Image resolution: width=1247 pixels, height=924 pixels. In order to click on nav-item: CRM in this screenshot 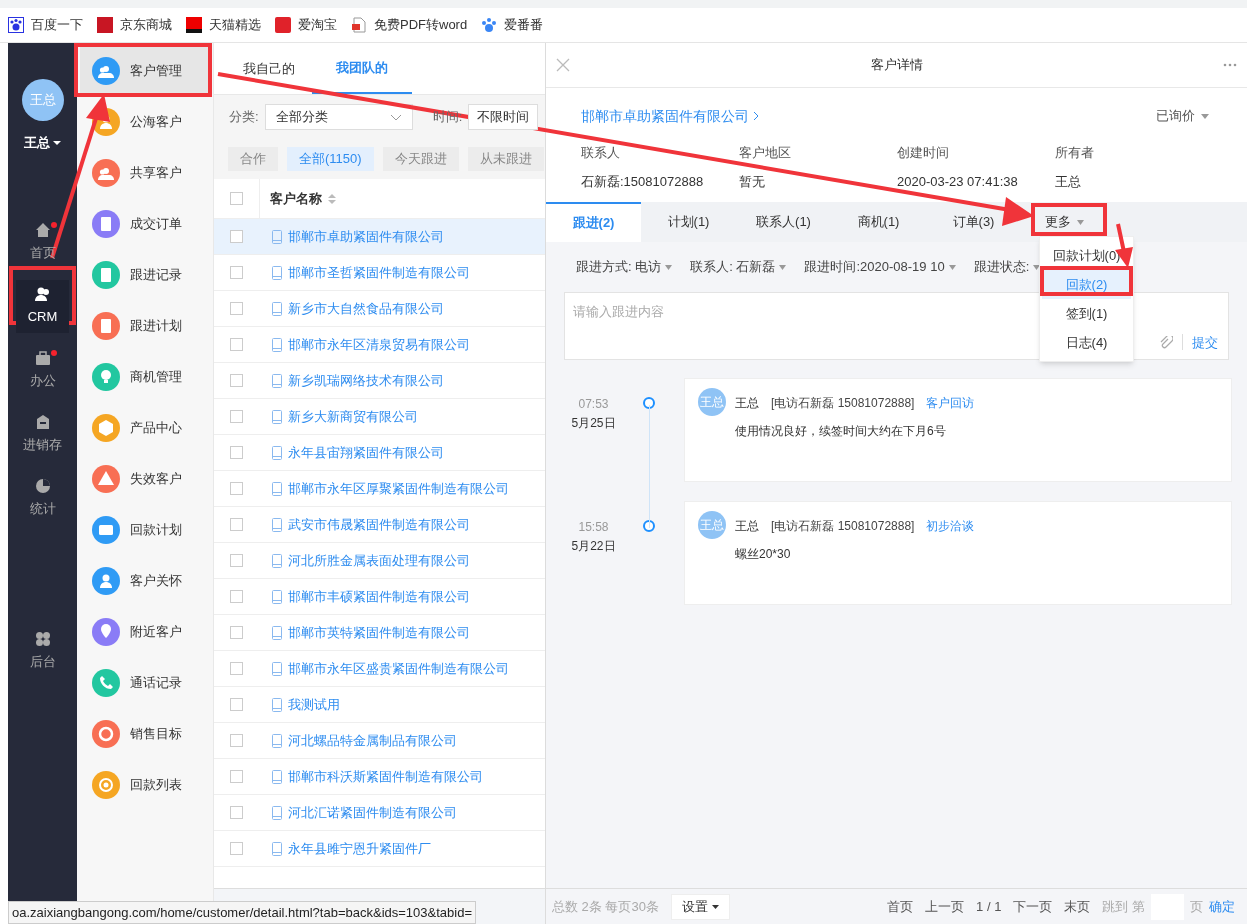, I will do `click(42, 306)`.